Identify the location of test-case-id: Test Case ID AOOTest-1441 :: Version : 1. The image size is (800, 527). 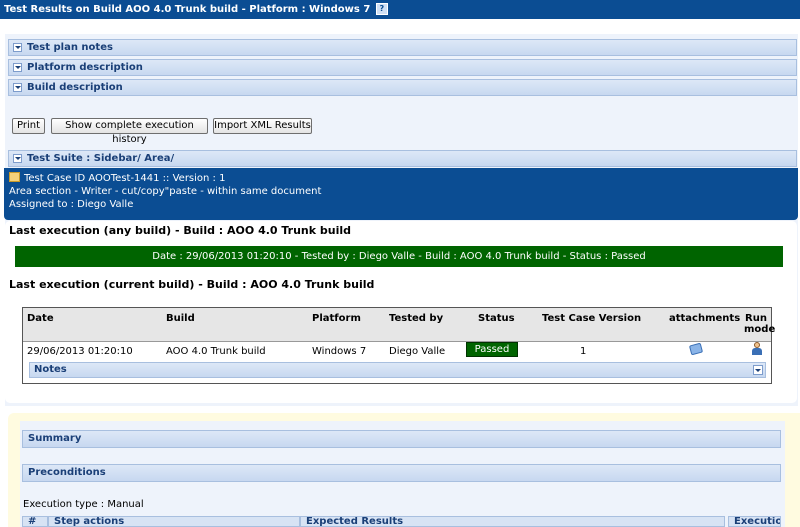
(125, 178).